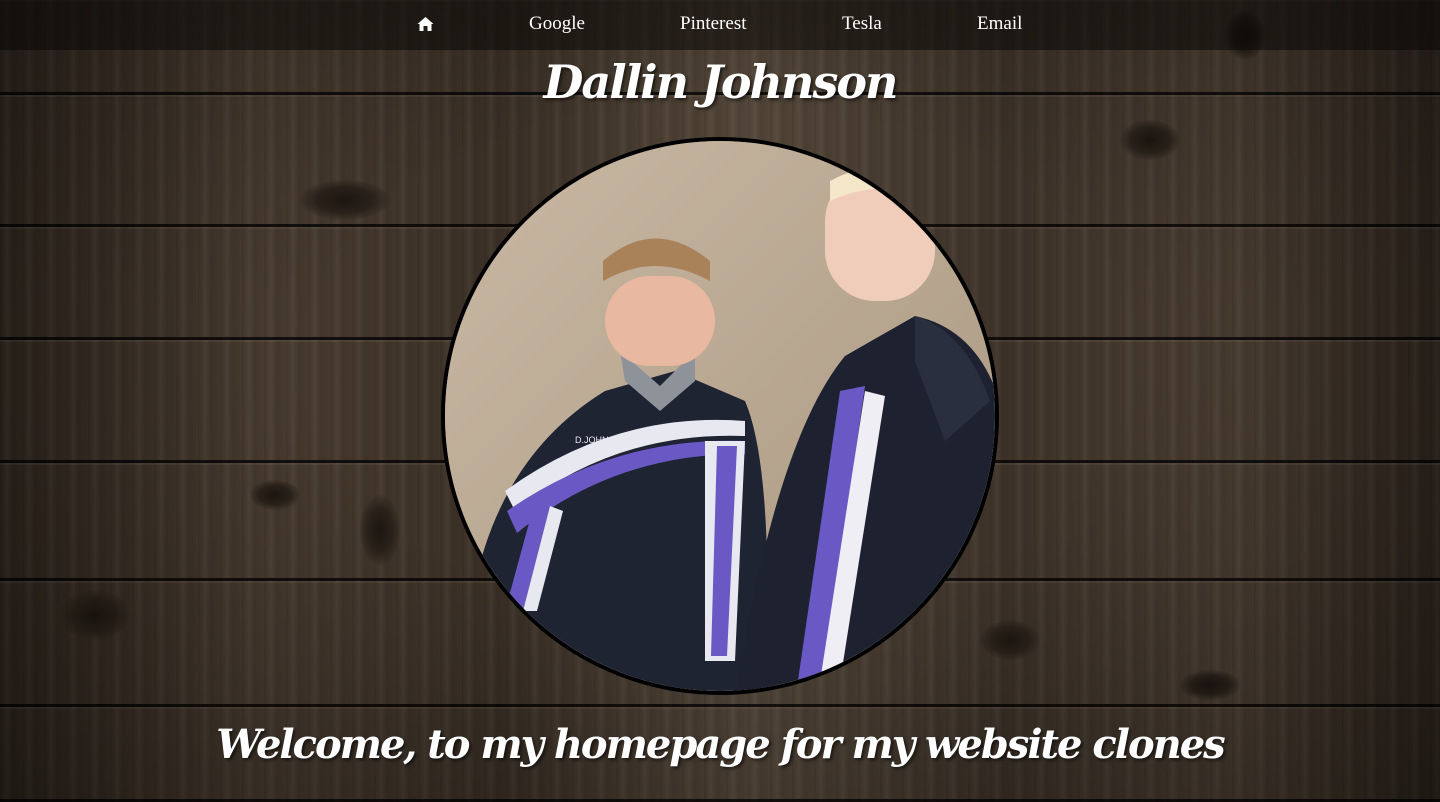  What do you see at coordinates (862, 24) in the screenshot?
I see `nav-link-tesla: Tesla` at bounding box center [862, 24].